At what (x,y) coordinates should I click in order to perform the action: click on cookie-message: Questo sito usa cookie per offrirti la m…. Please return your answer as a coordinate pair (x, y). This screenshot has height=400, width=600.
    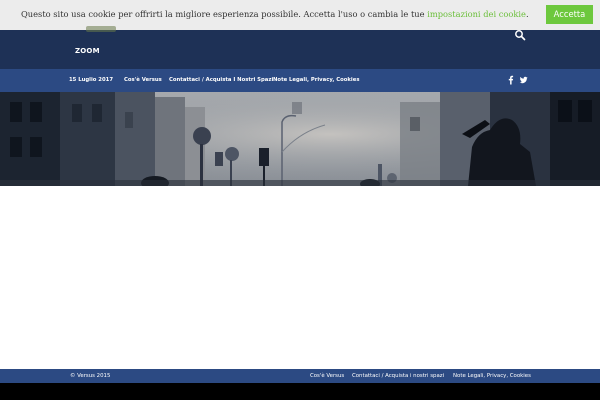
    Looking at the image, I should click on (275, 14).